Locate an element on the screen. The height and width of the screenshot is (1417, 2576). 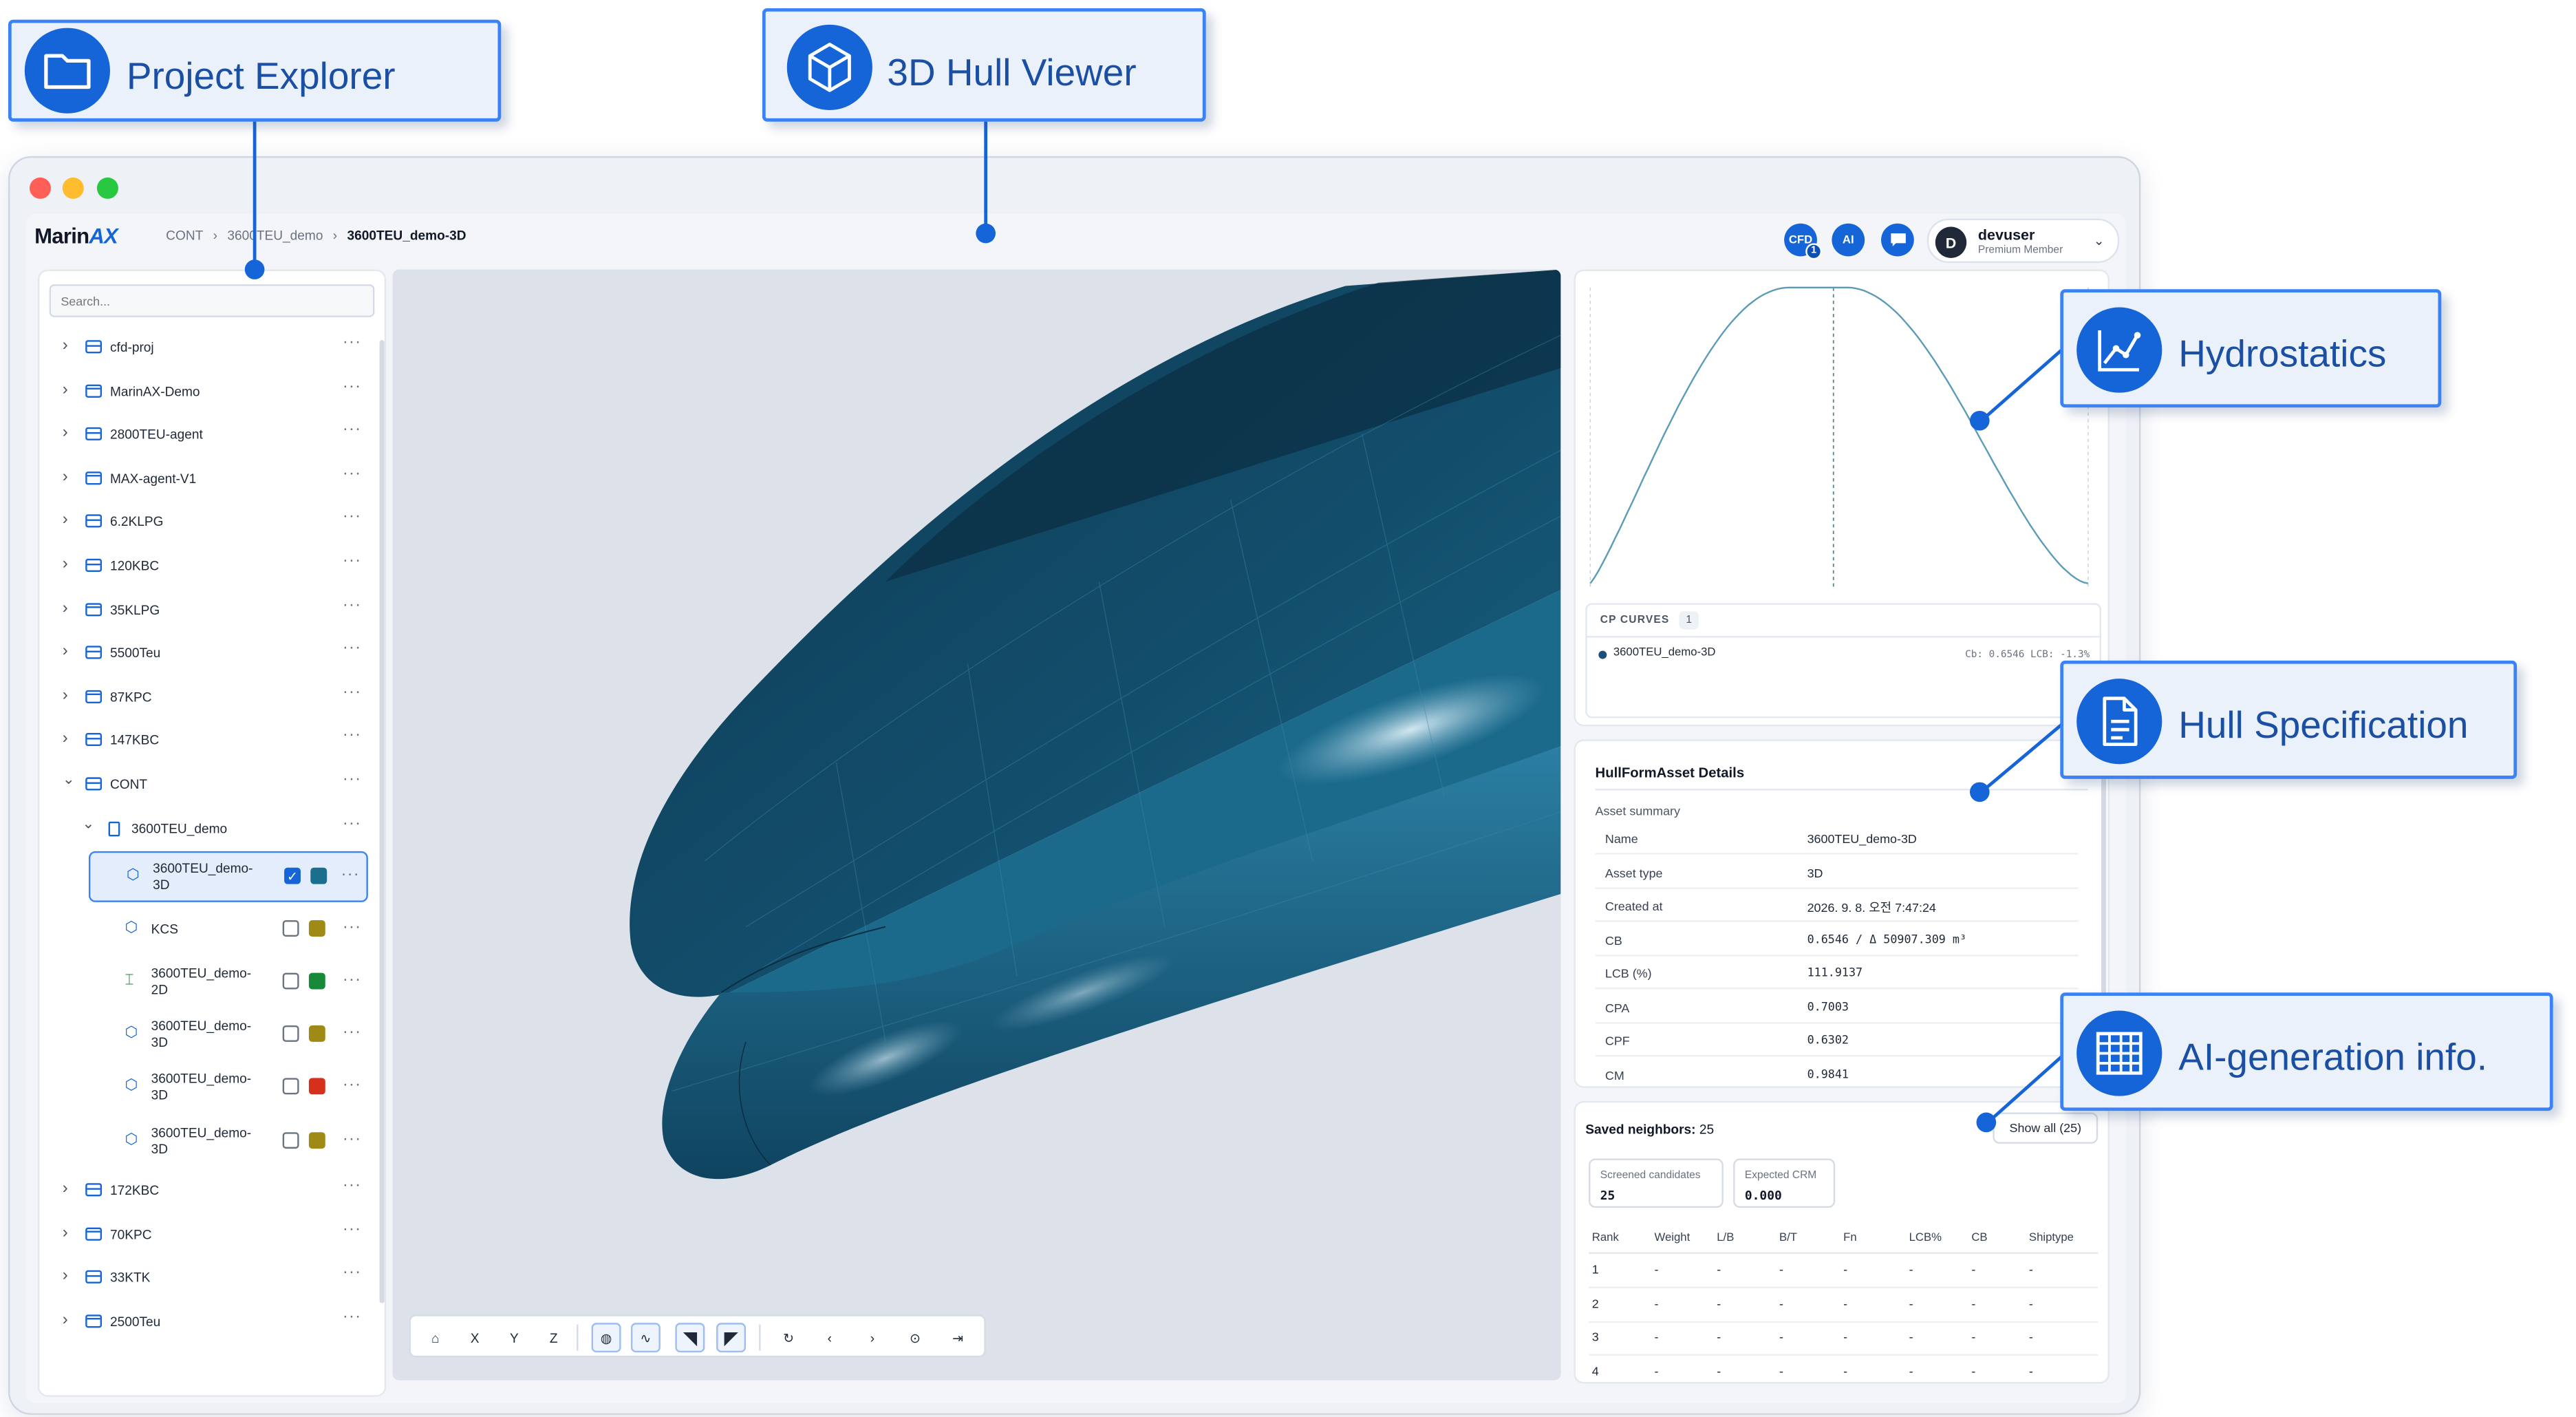
cube-icon is located at coordinates (829, 67).